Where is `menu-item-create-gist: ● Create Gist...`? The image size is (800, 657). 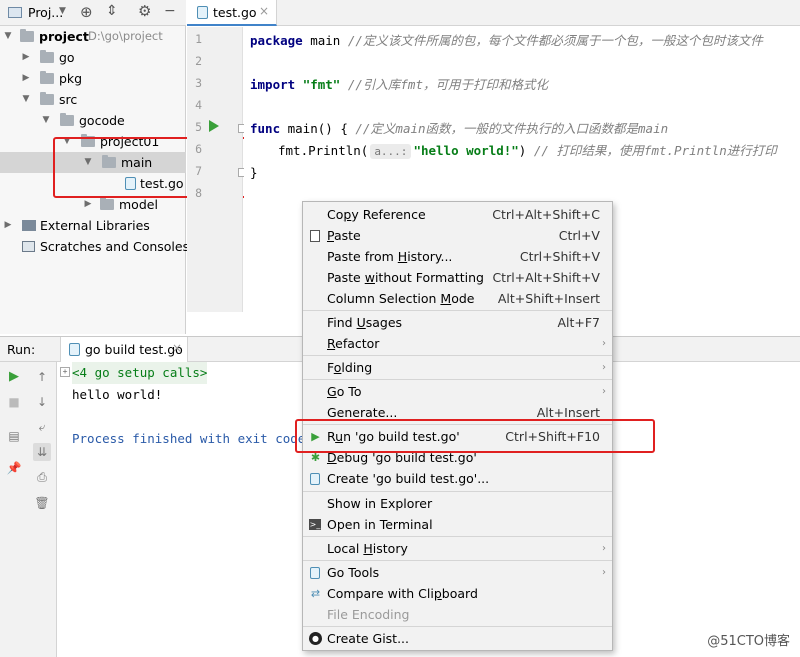
menu-item-create-gist: ● Create Gist... is located at coordinates (457, 638).